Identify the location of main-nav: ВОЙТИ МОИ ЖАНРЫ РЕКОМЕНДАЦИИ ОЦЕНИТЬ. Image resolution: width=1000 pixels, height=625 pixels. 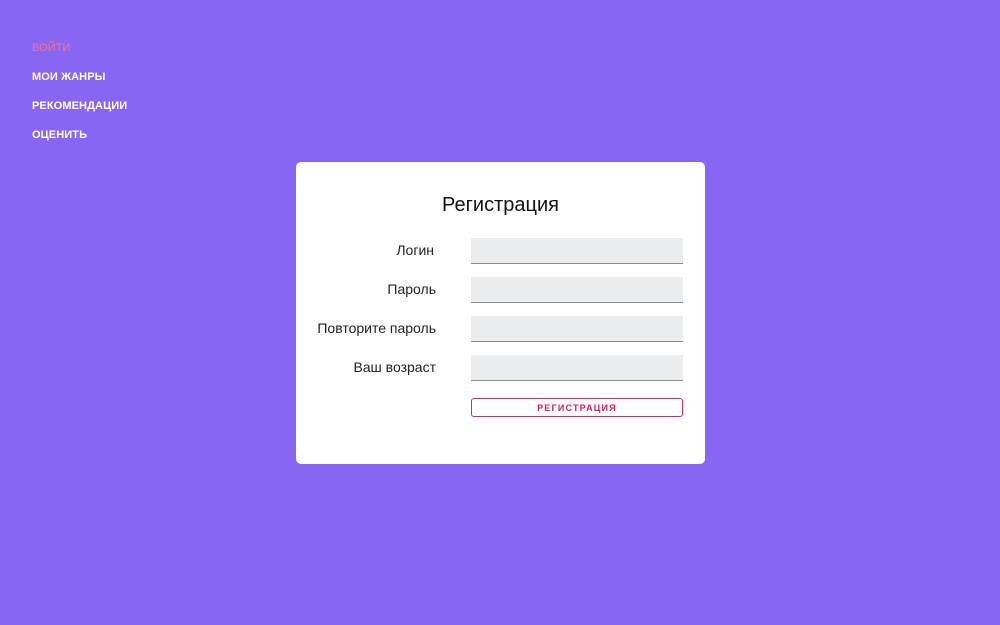
(79, 98).